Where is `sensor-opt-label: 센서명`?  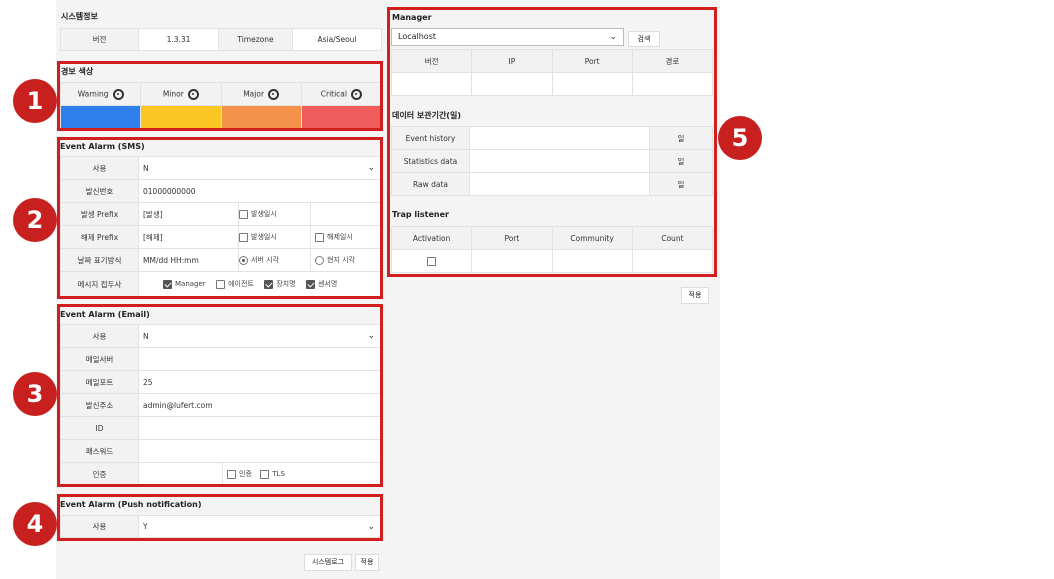
sensor-opt-label: 센서명 is located at coordinates (327, 284).